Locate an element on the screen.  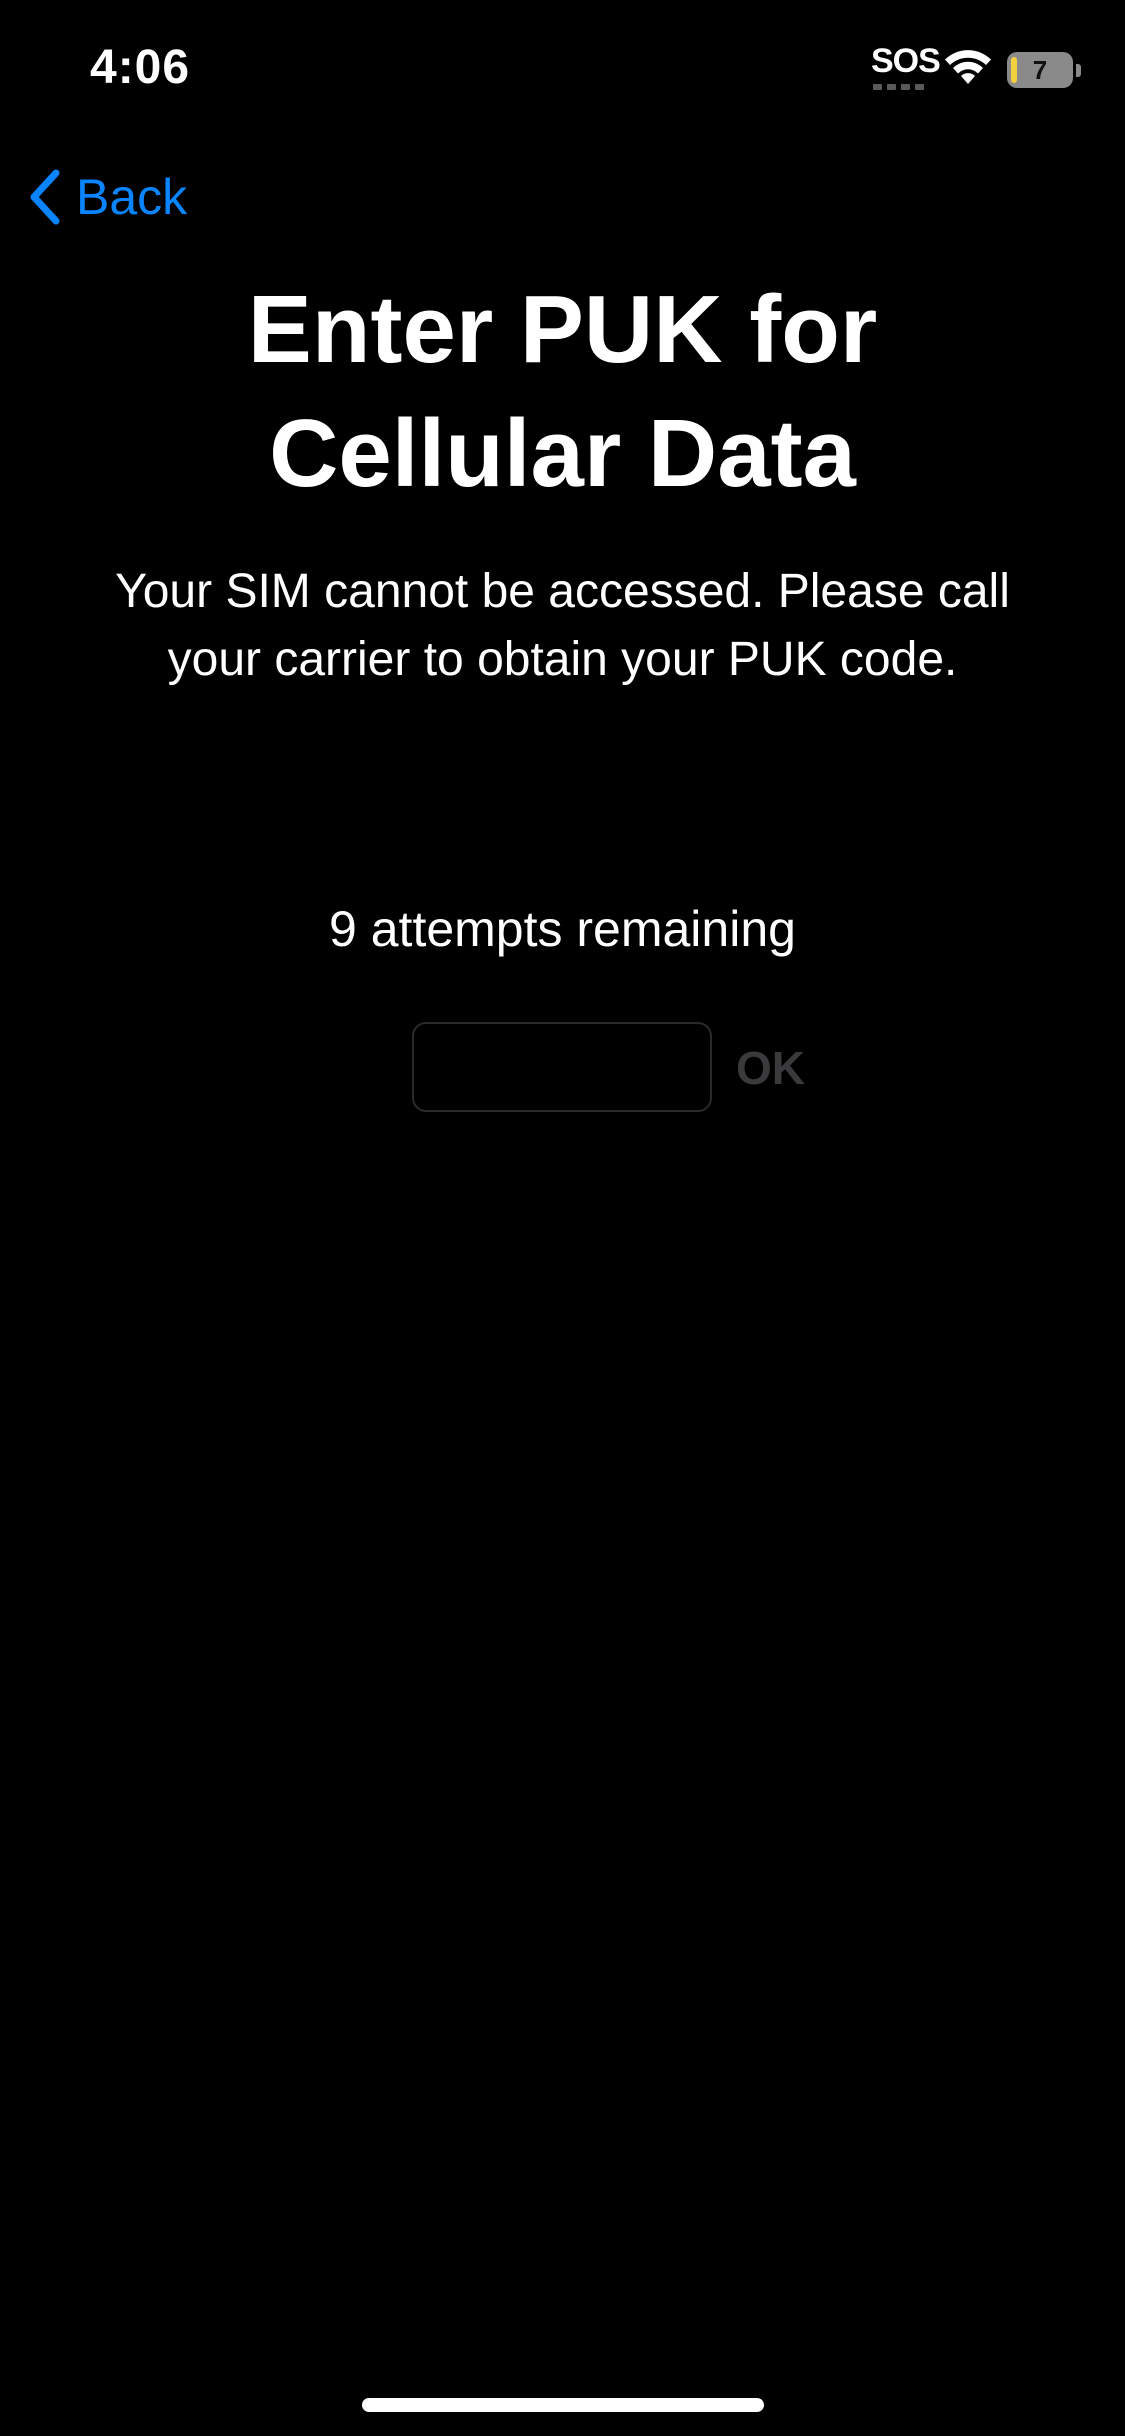
battery-cap is located at coordinates (1078, 70).